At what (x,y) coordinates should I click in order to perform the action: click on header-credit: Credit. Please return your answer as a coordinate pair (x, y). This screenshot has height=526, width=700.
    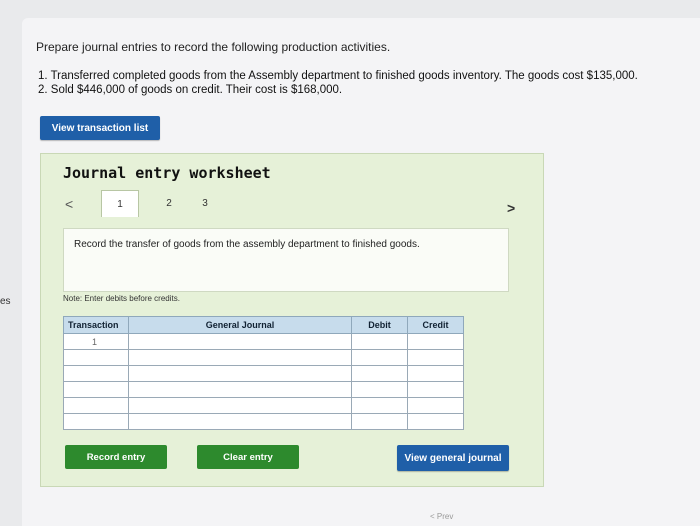
    Looking at the image, I should click on (435, 325).